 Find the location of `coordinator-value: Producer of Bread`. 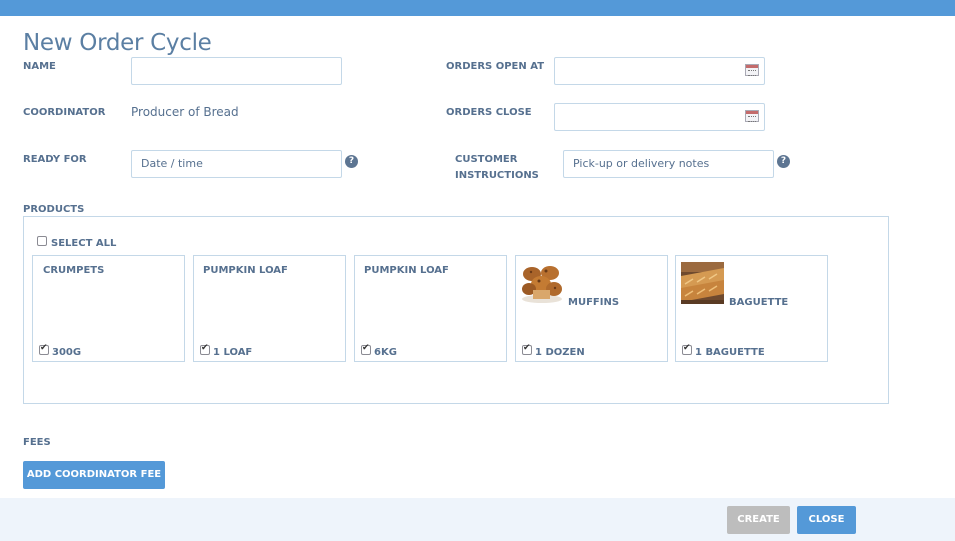

coordinator-value: Producer of Bread is located at coordinates (185, 112).